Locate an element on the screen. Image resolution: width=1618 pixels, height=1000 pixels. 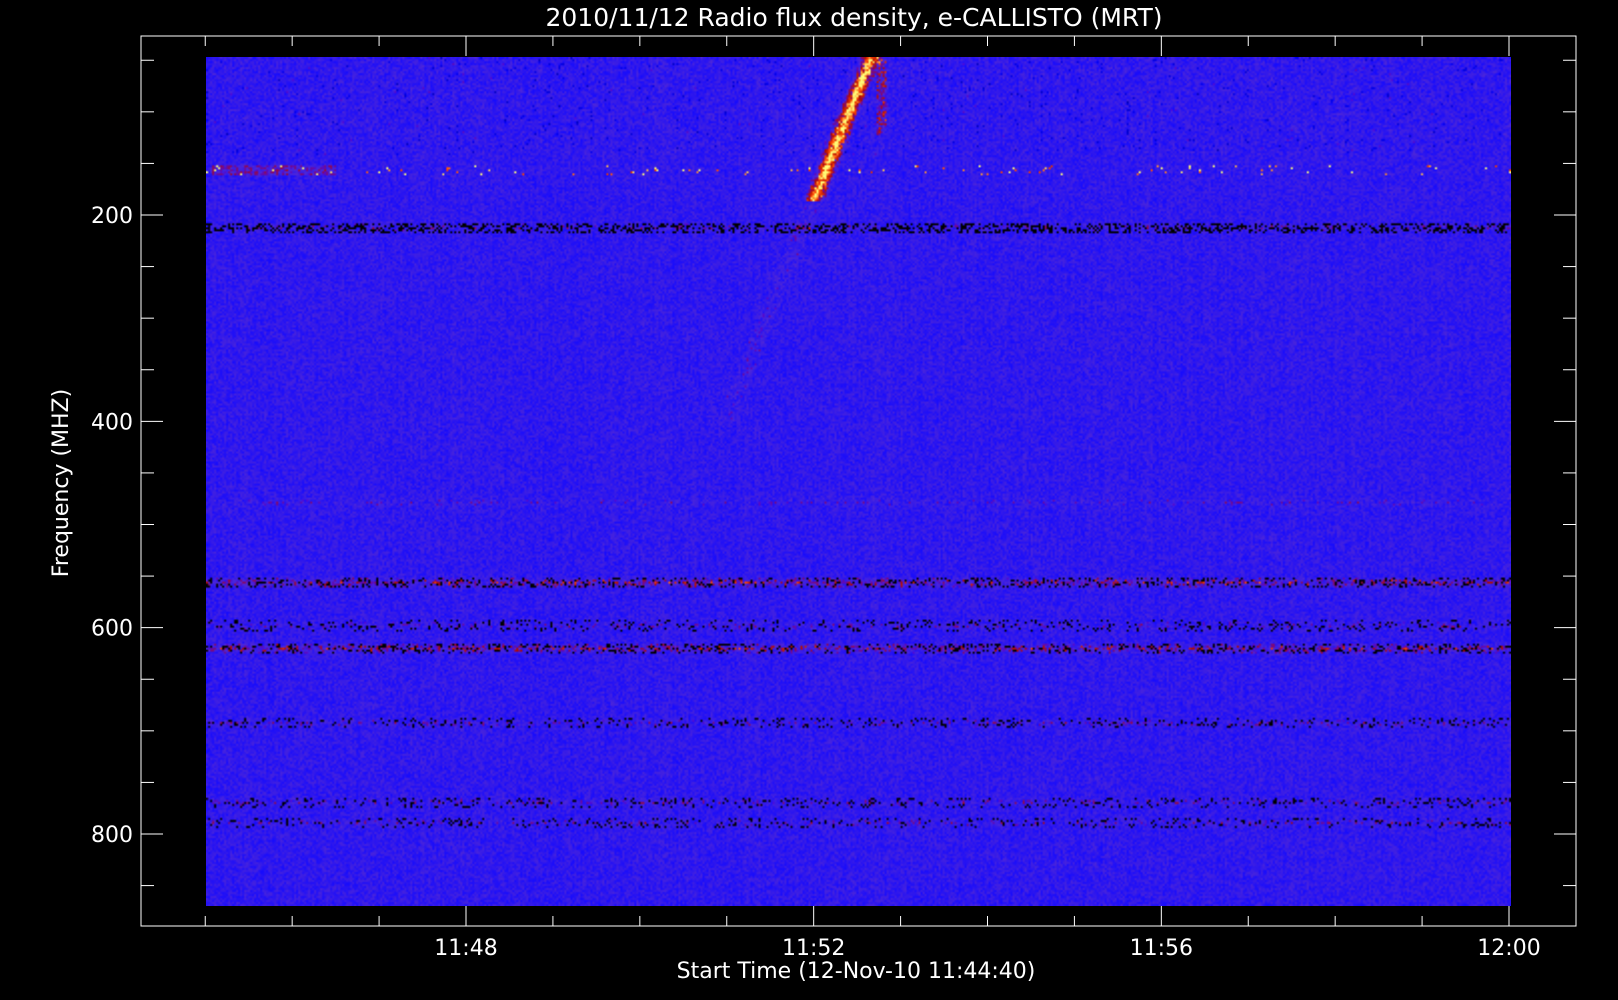
y-axis-label: Frequency (MHZ) is located at coordinates (61, 483).